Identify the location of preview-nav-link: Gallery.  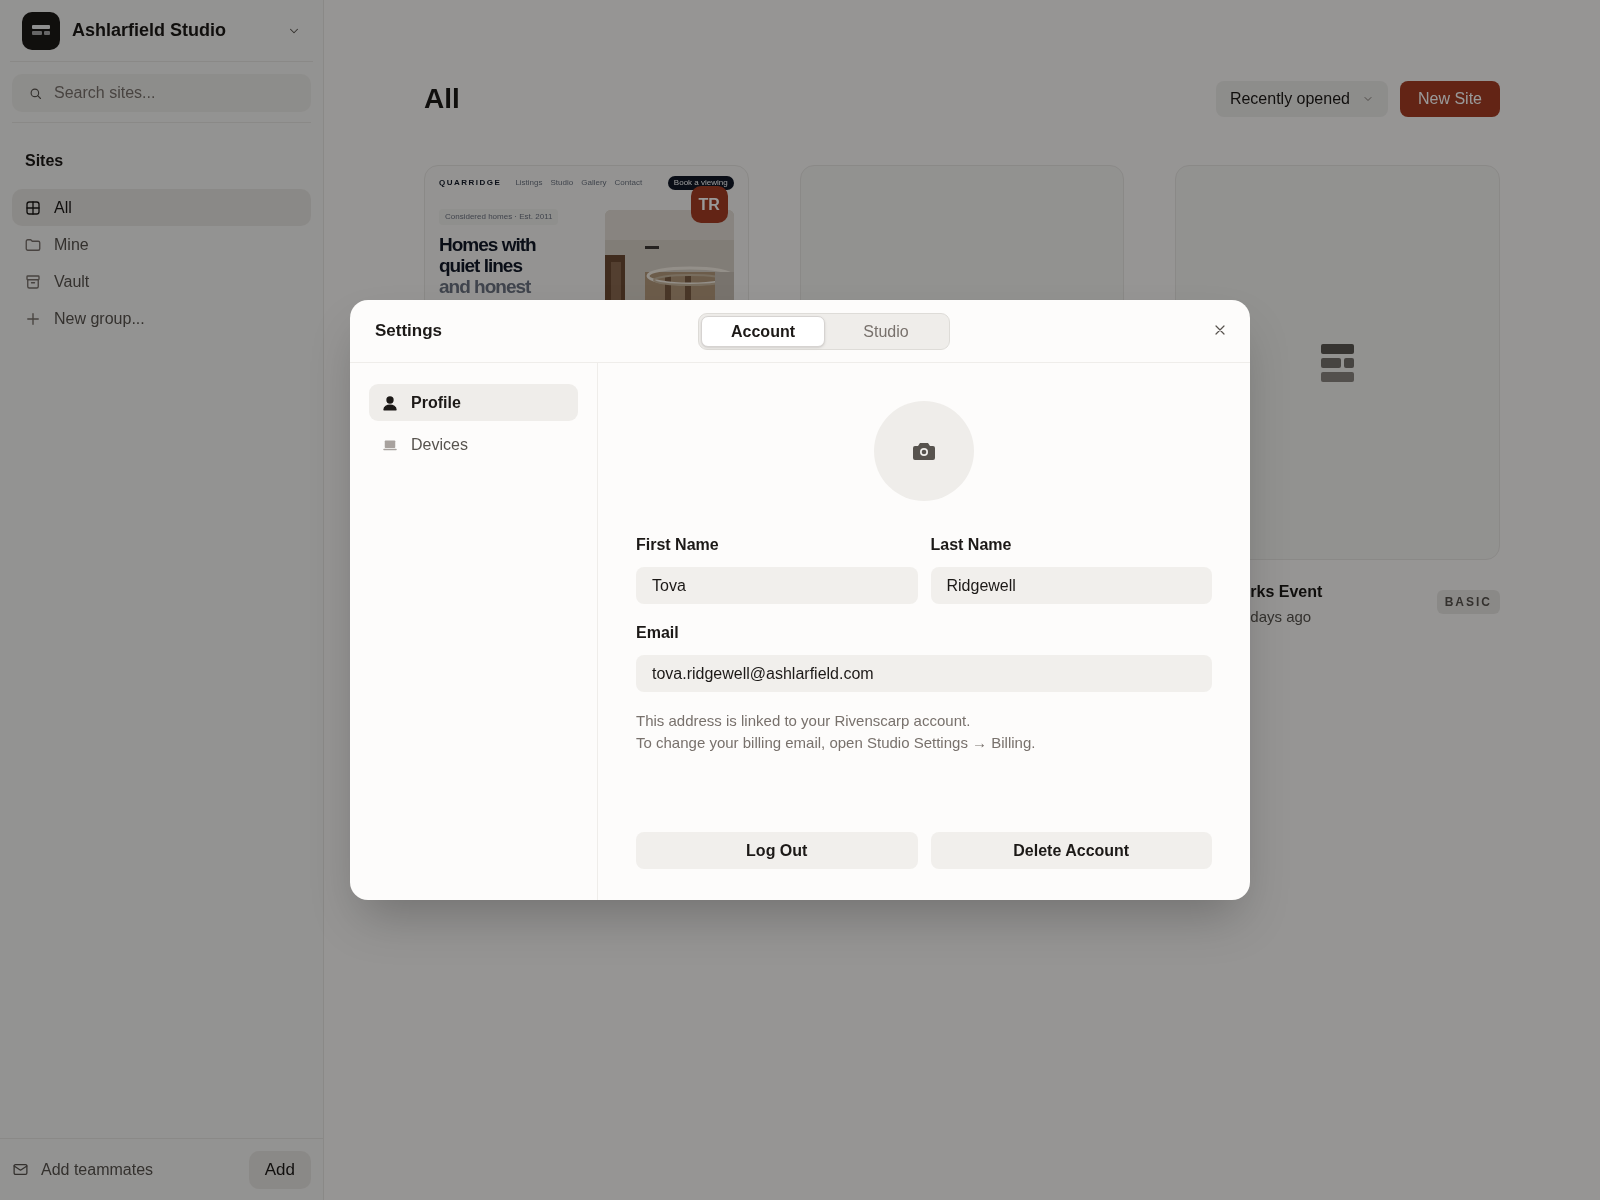
(594, 183).